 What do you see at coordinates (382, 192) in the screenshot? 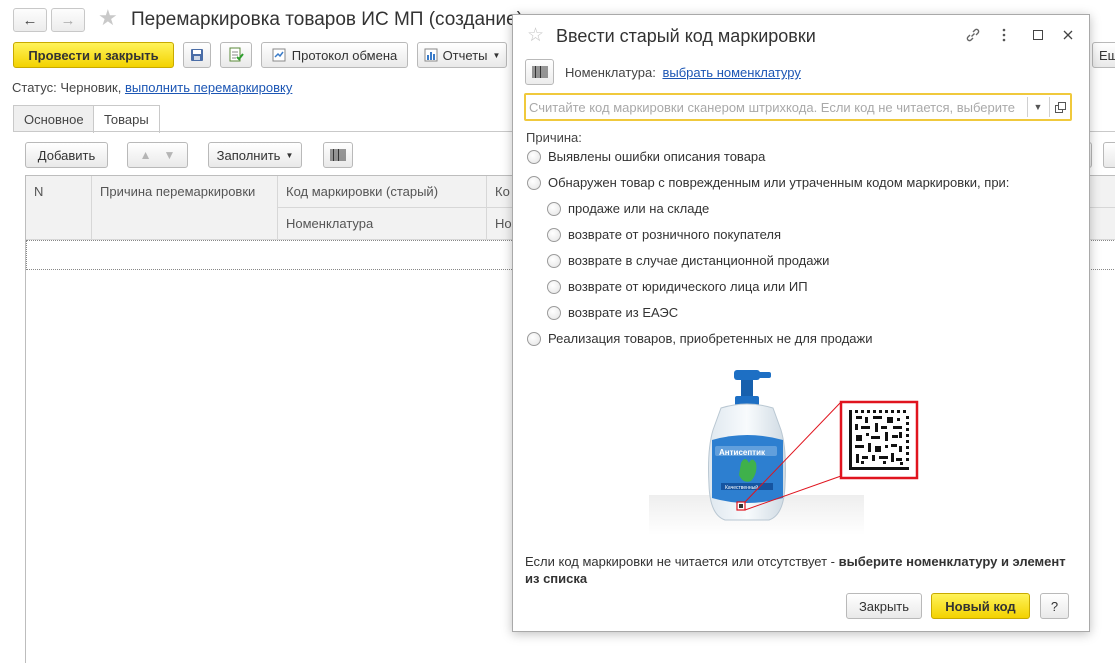
I see `column-header-old-code: Код маркировки (старый)` at bounding box center [382, 192].